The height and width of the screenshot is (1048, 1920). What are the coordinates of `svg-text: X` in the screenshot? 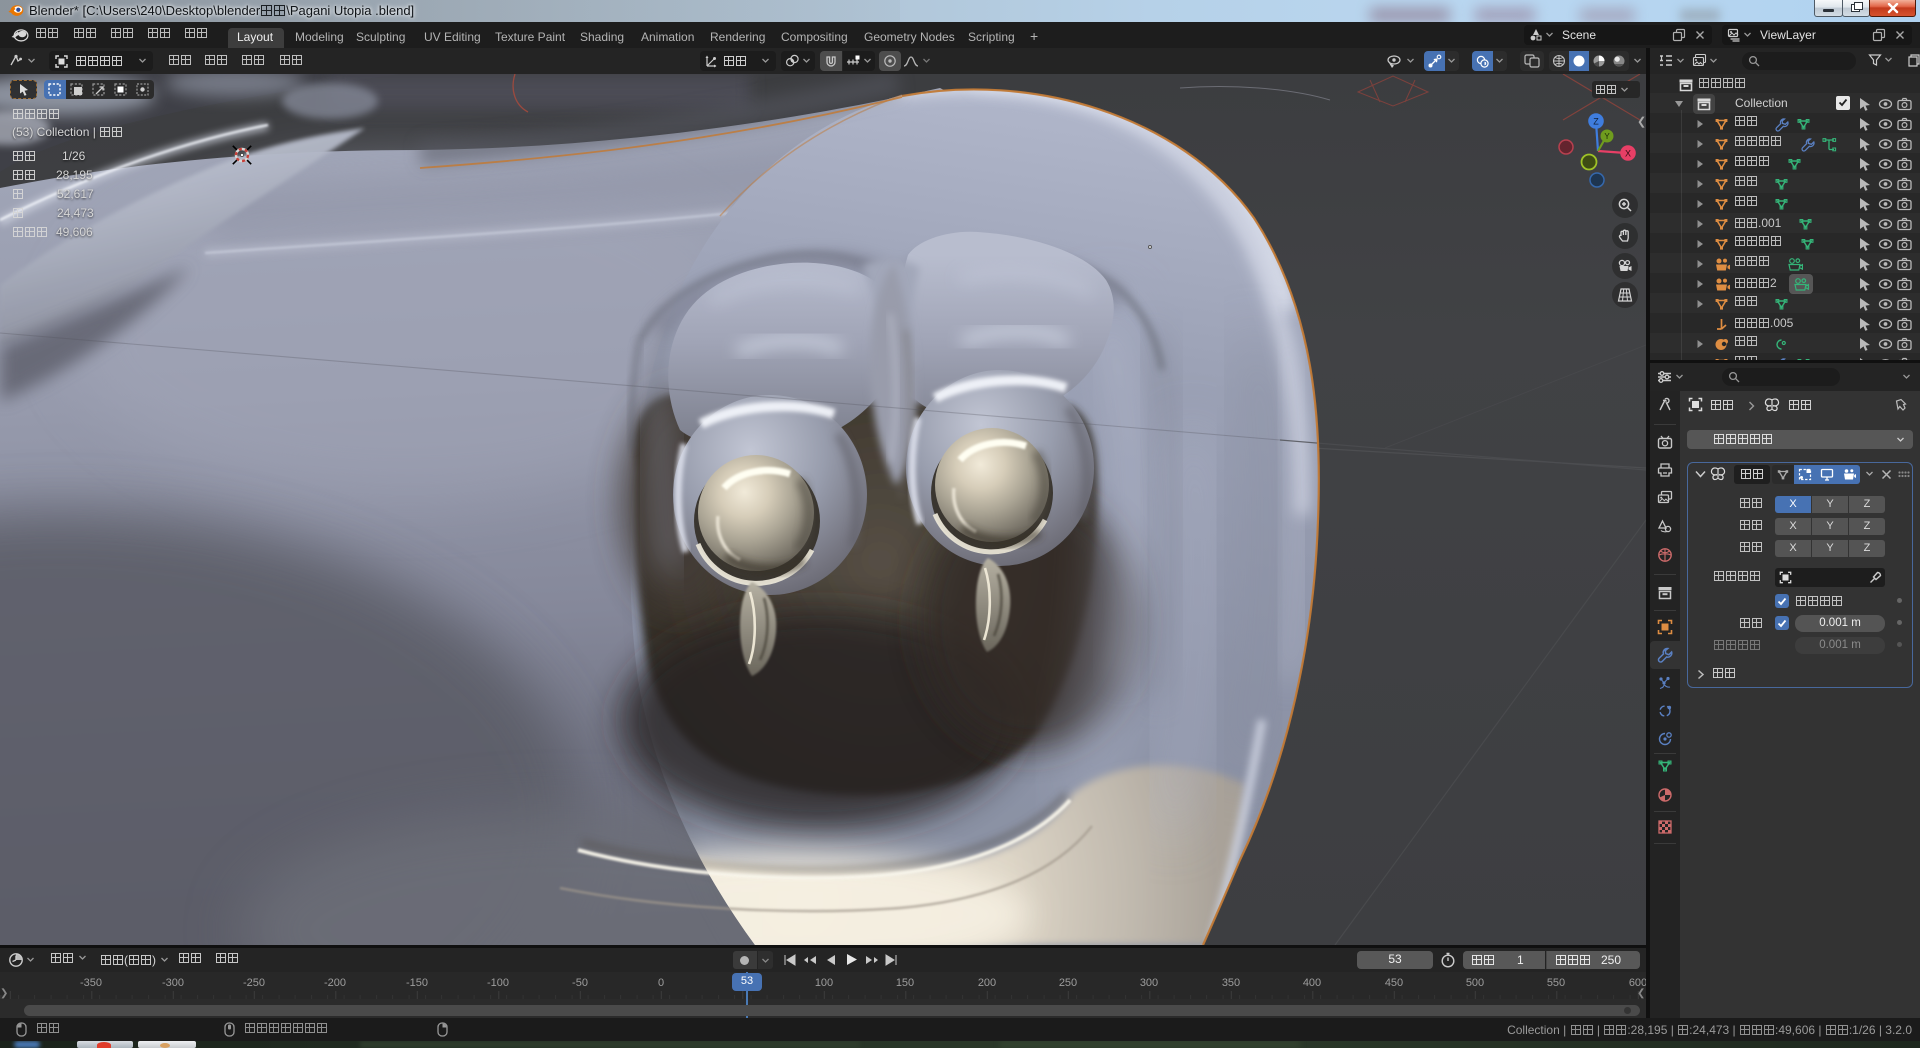 It's located at (1628, 154).